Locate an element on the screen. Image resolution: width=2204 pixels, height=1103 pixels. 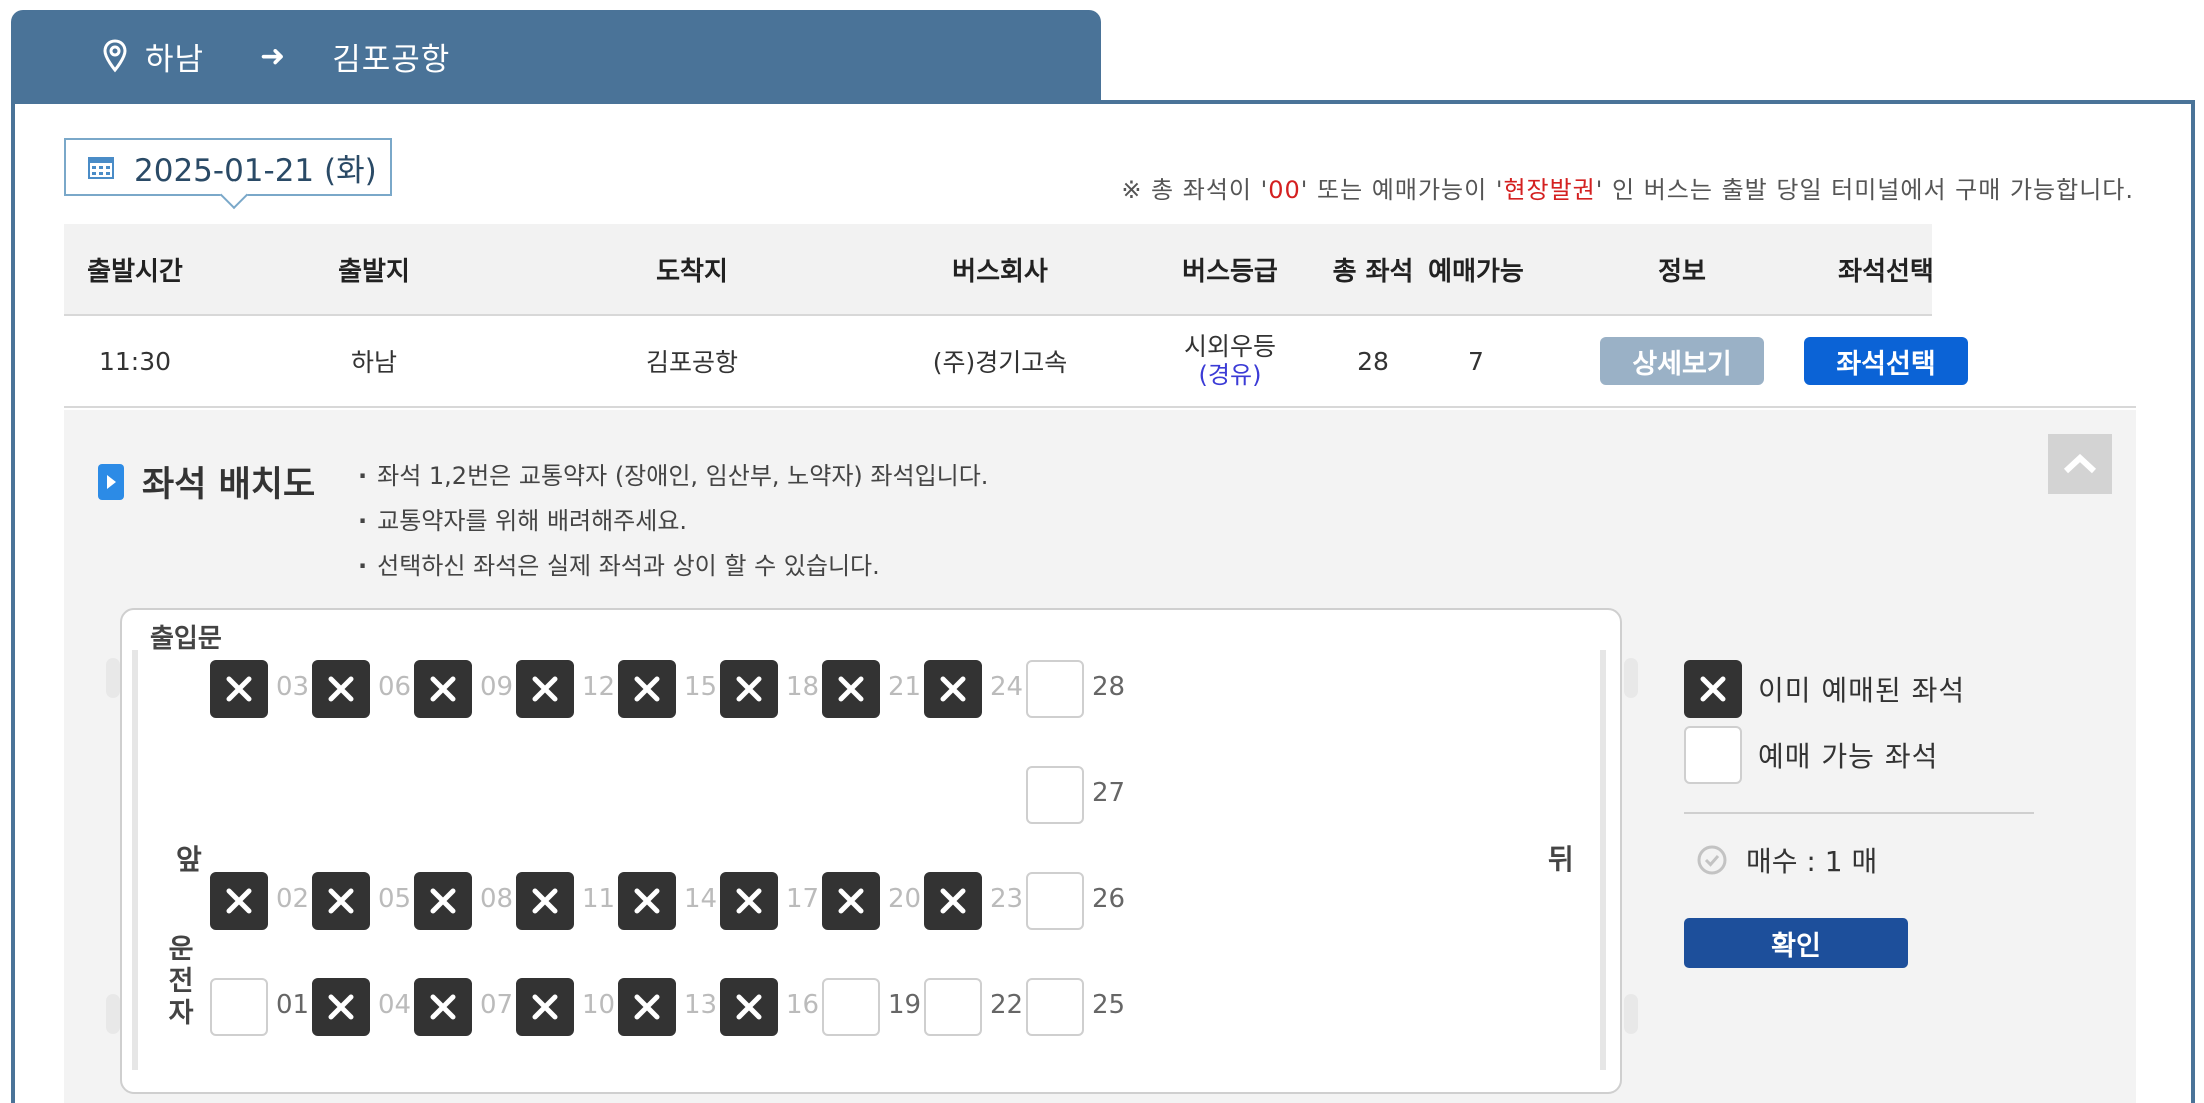
sold-seat-icon is located at coordinates (1713, 689).